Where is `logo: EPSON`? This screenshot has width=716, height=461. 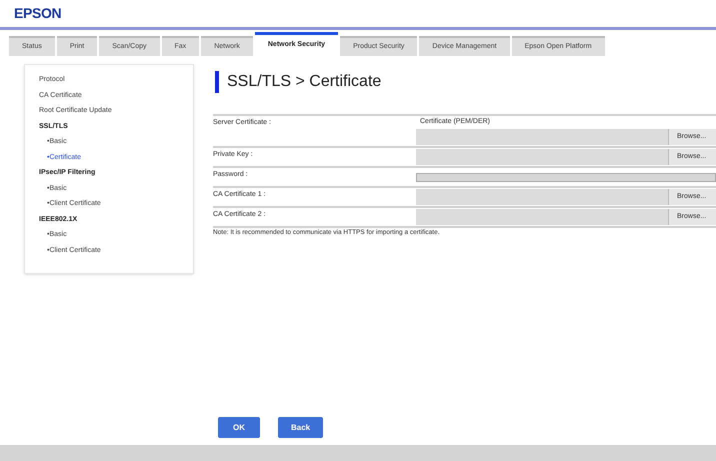
logo: EPSON is located at coordinates (38, 13).